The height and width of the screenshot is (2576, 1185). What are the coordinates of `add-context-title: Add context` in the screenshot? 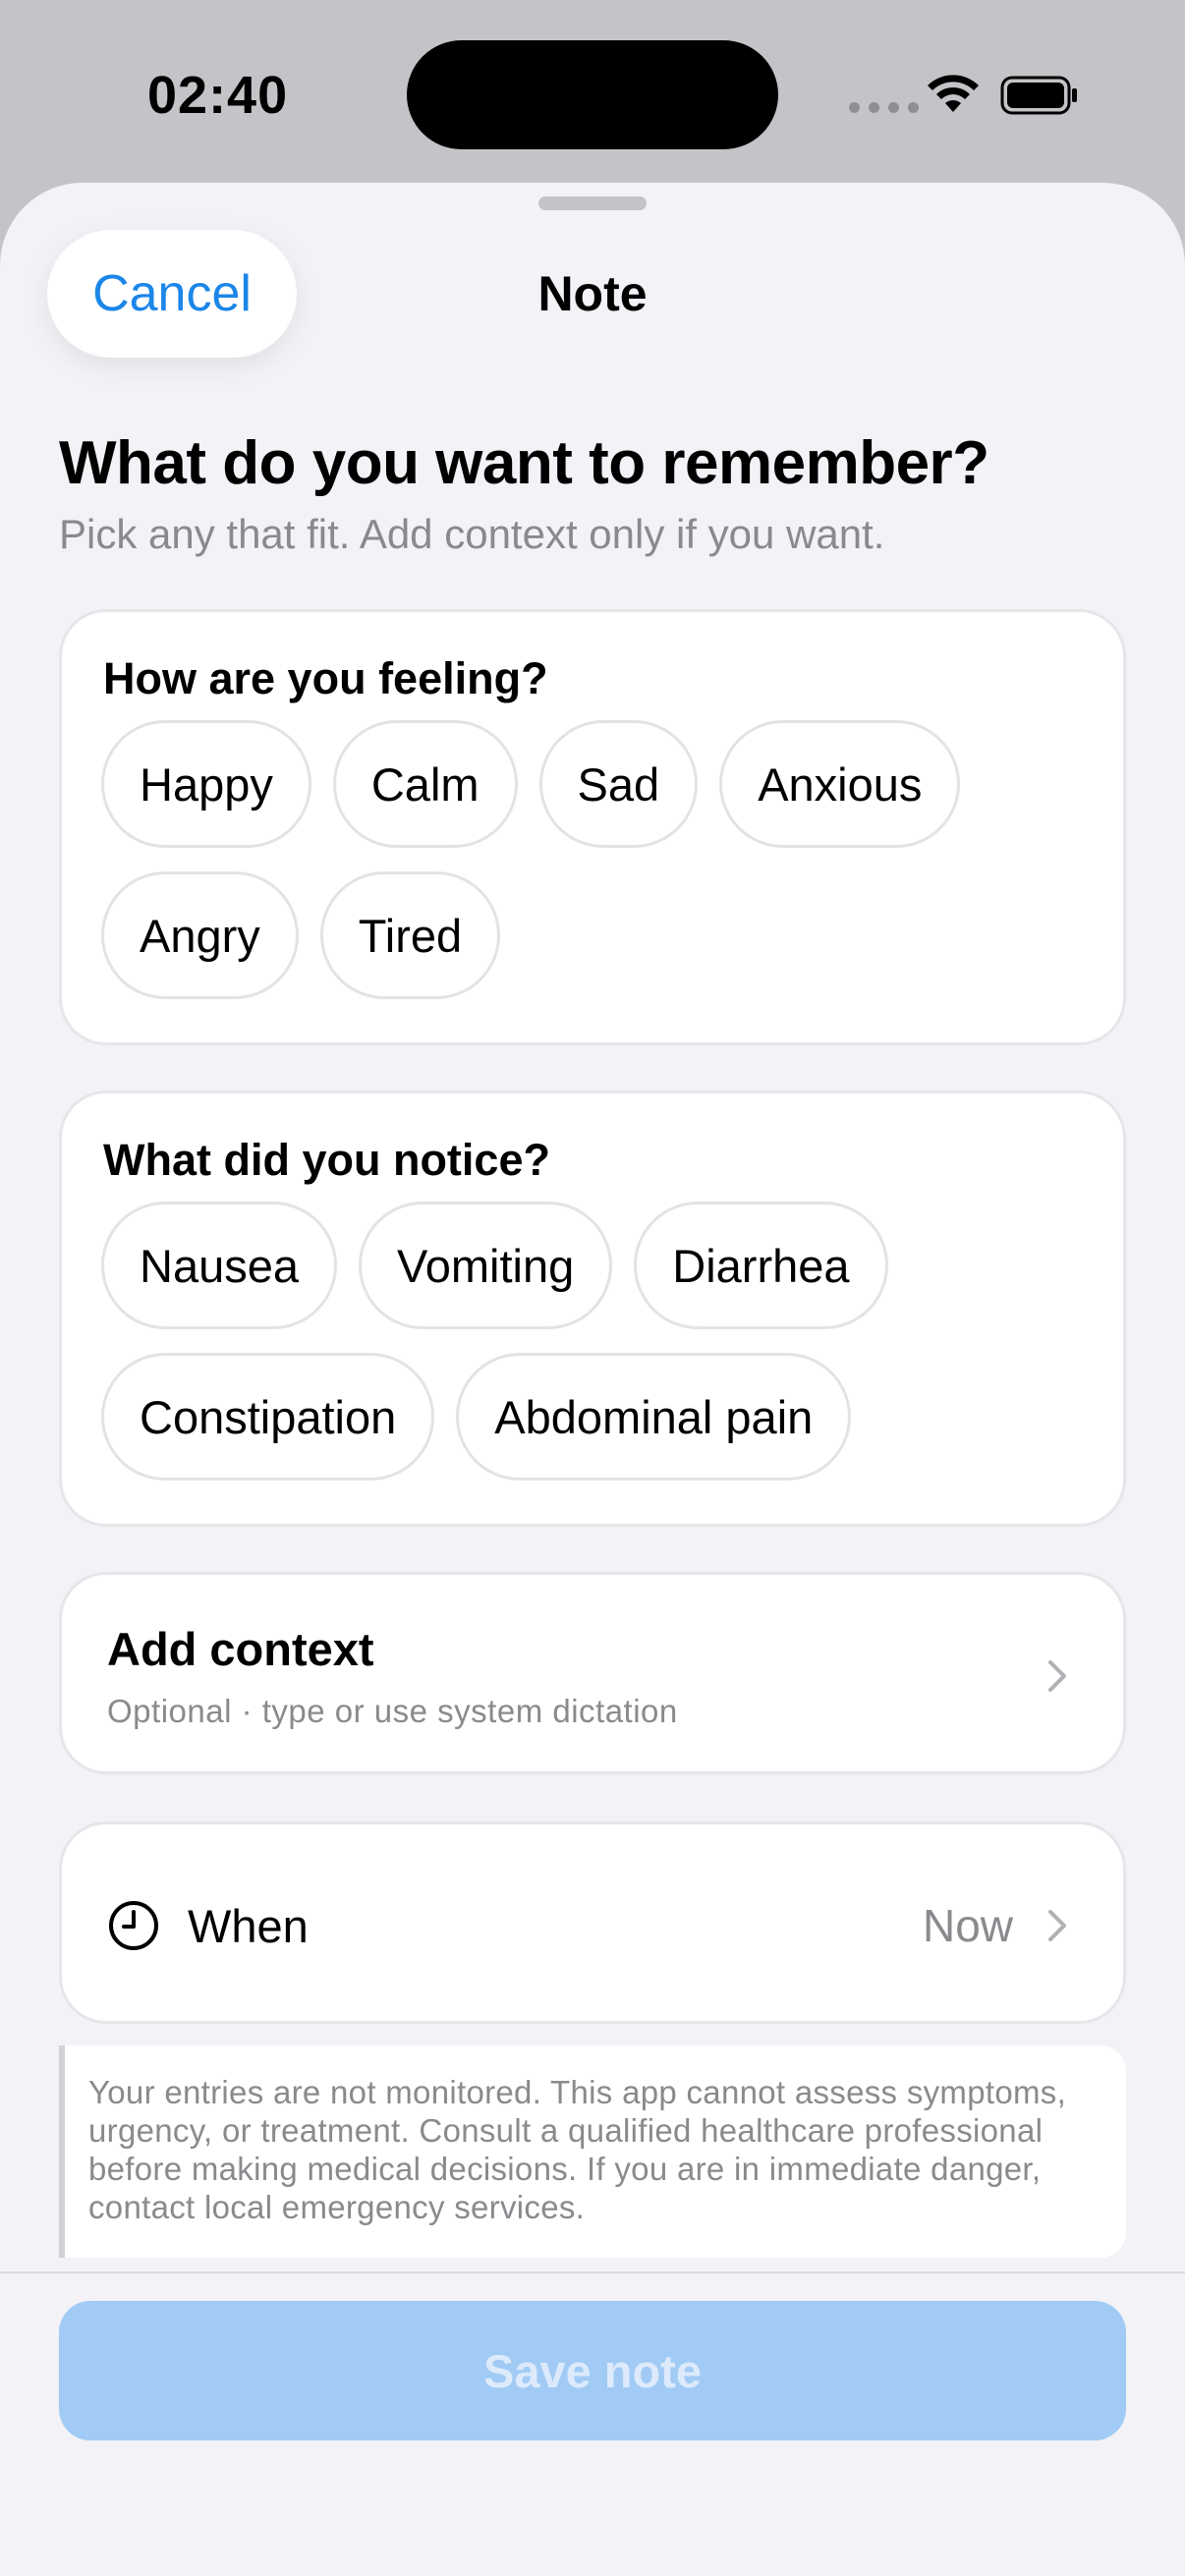 It's located at (241, 1649).